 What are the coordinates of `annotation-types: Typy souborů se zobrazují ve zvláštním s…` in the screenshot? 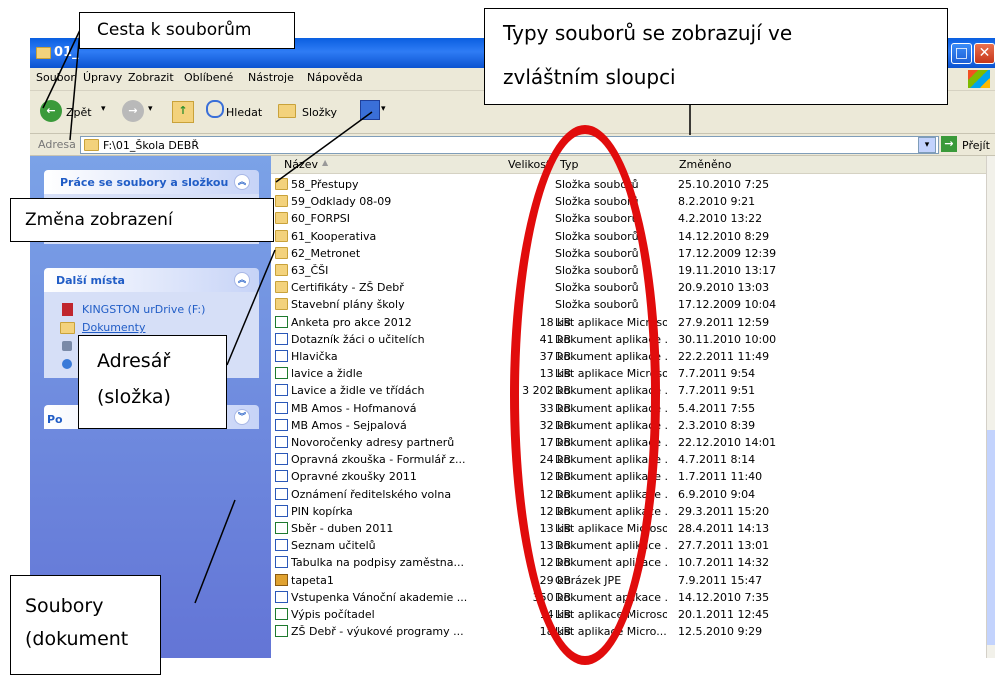 It's located at (716, 56).